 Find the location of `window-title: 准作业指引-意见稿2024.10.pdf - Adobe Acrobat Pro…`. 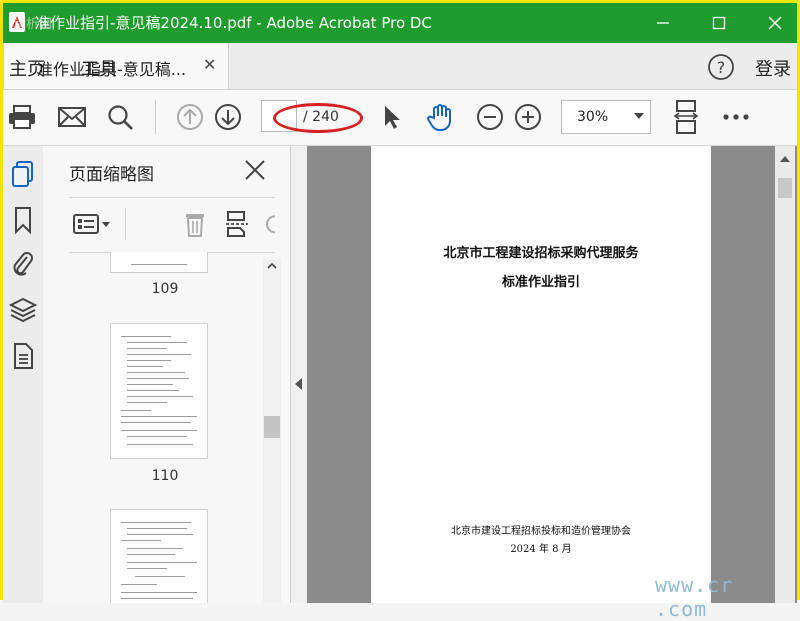

window-title: 准作业指引-意见稿2024.10.pdf - Adobe Acrobat Pro… is located at coordinates (233, 23).